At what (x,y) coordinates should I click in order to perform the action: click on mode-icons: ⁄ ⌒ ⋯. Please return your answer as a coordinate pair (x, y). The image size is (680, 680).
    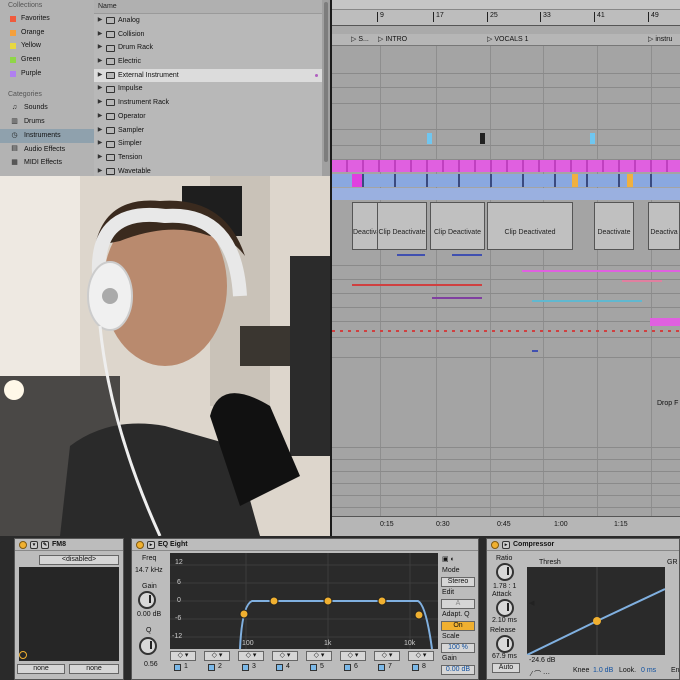
    Looking at the image, I should click on (540, 674).